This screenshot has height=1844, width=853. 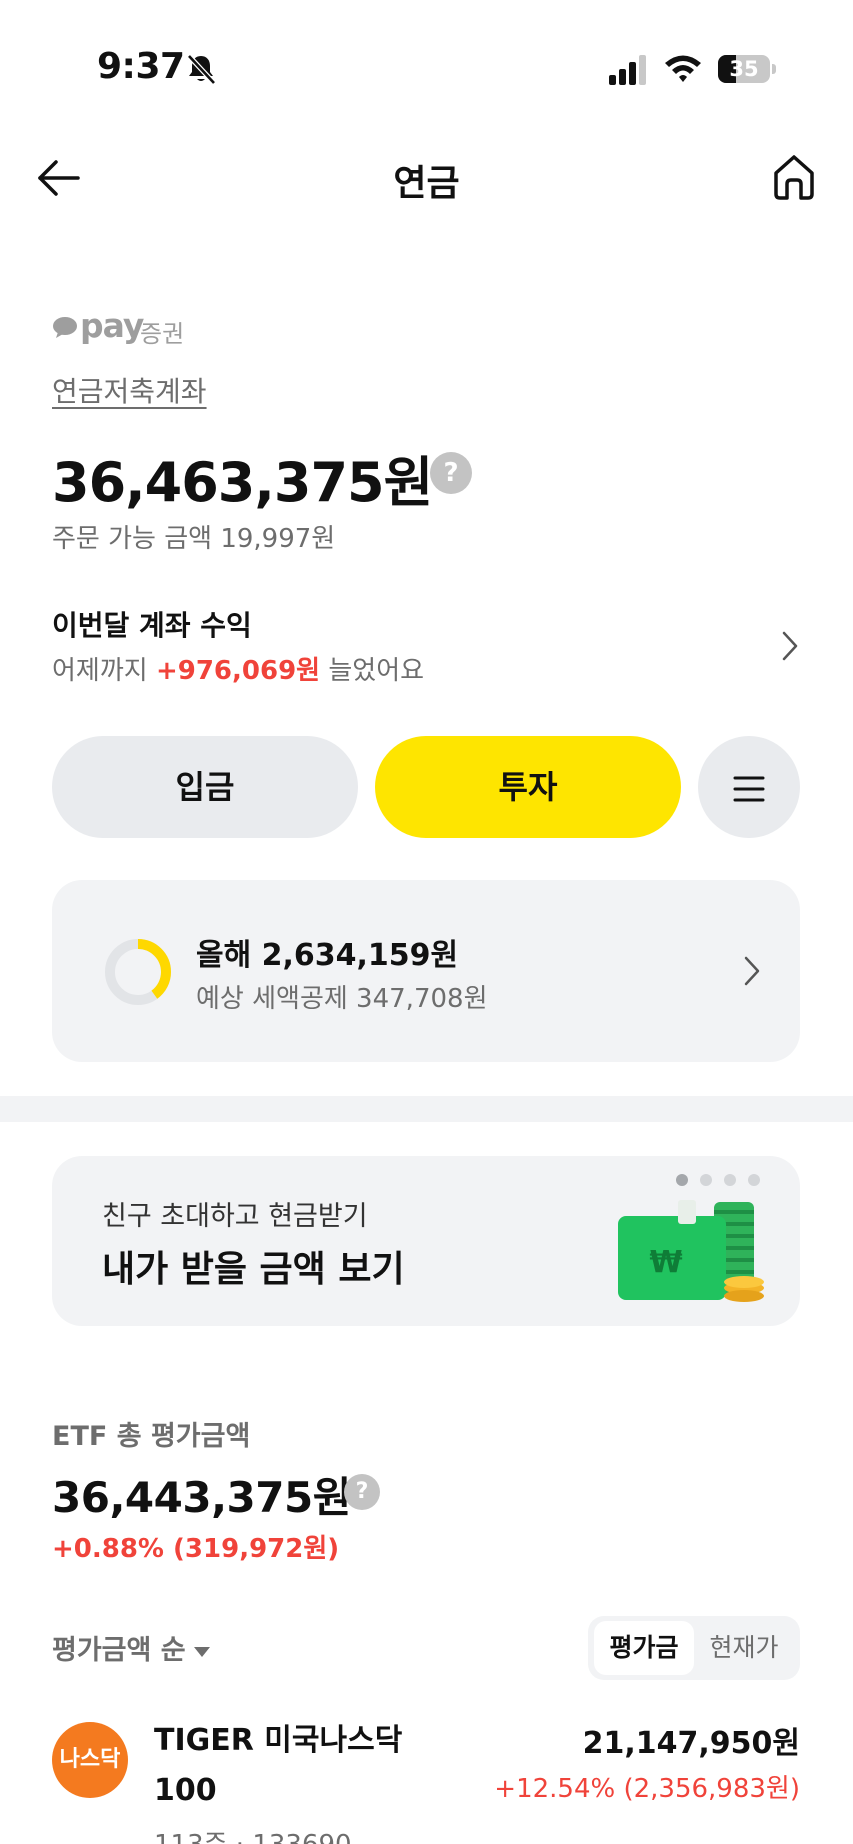 I want to click on monthly-return-desc: 어제까지 +976,069원 늘었어요, so click(x=238, y=668).